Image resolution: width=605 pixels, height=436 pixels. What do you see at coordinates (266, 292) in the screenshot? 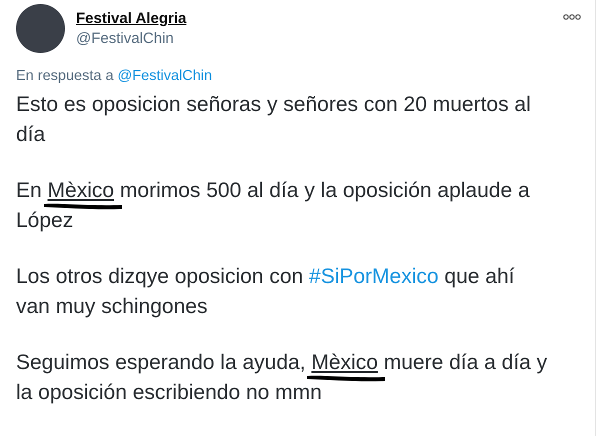
I see `tweet-text: Los otros dizqye oposicion con #SiPorMexico que ahí van muy schingones` at bounding box center [266, 292].